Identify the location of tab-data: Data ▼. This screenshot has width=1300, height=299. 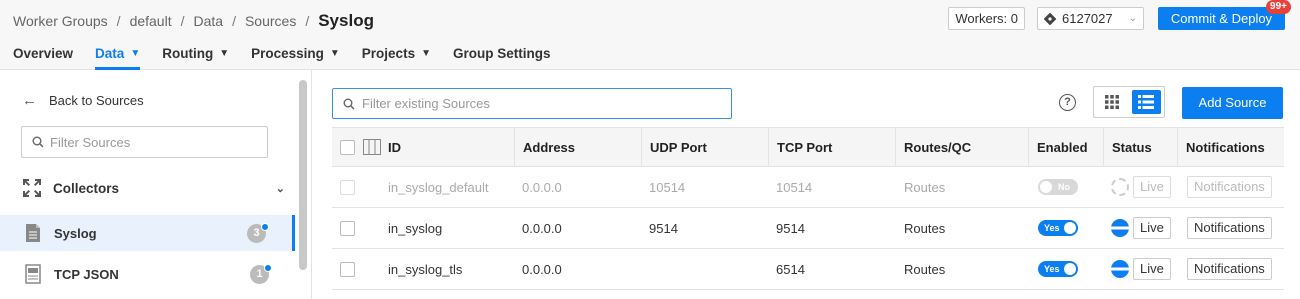
(118, 56).